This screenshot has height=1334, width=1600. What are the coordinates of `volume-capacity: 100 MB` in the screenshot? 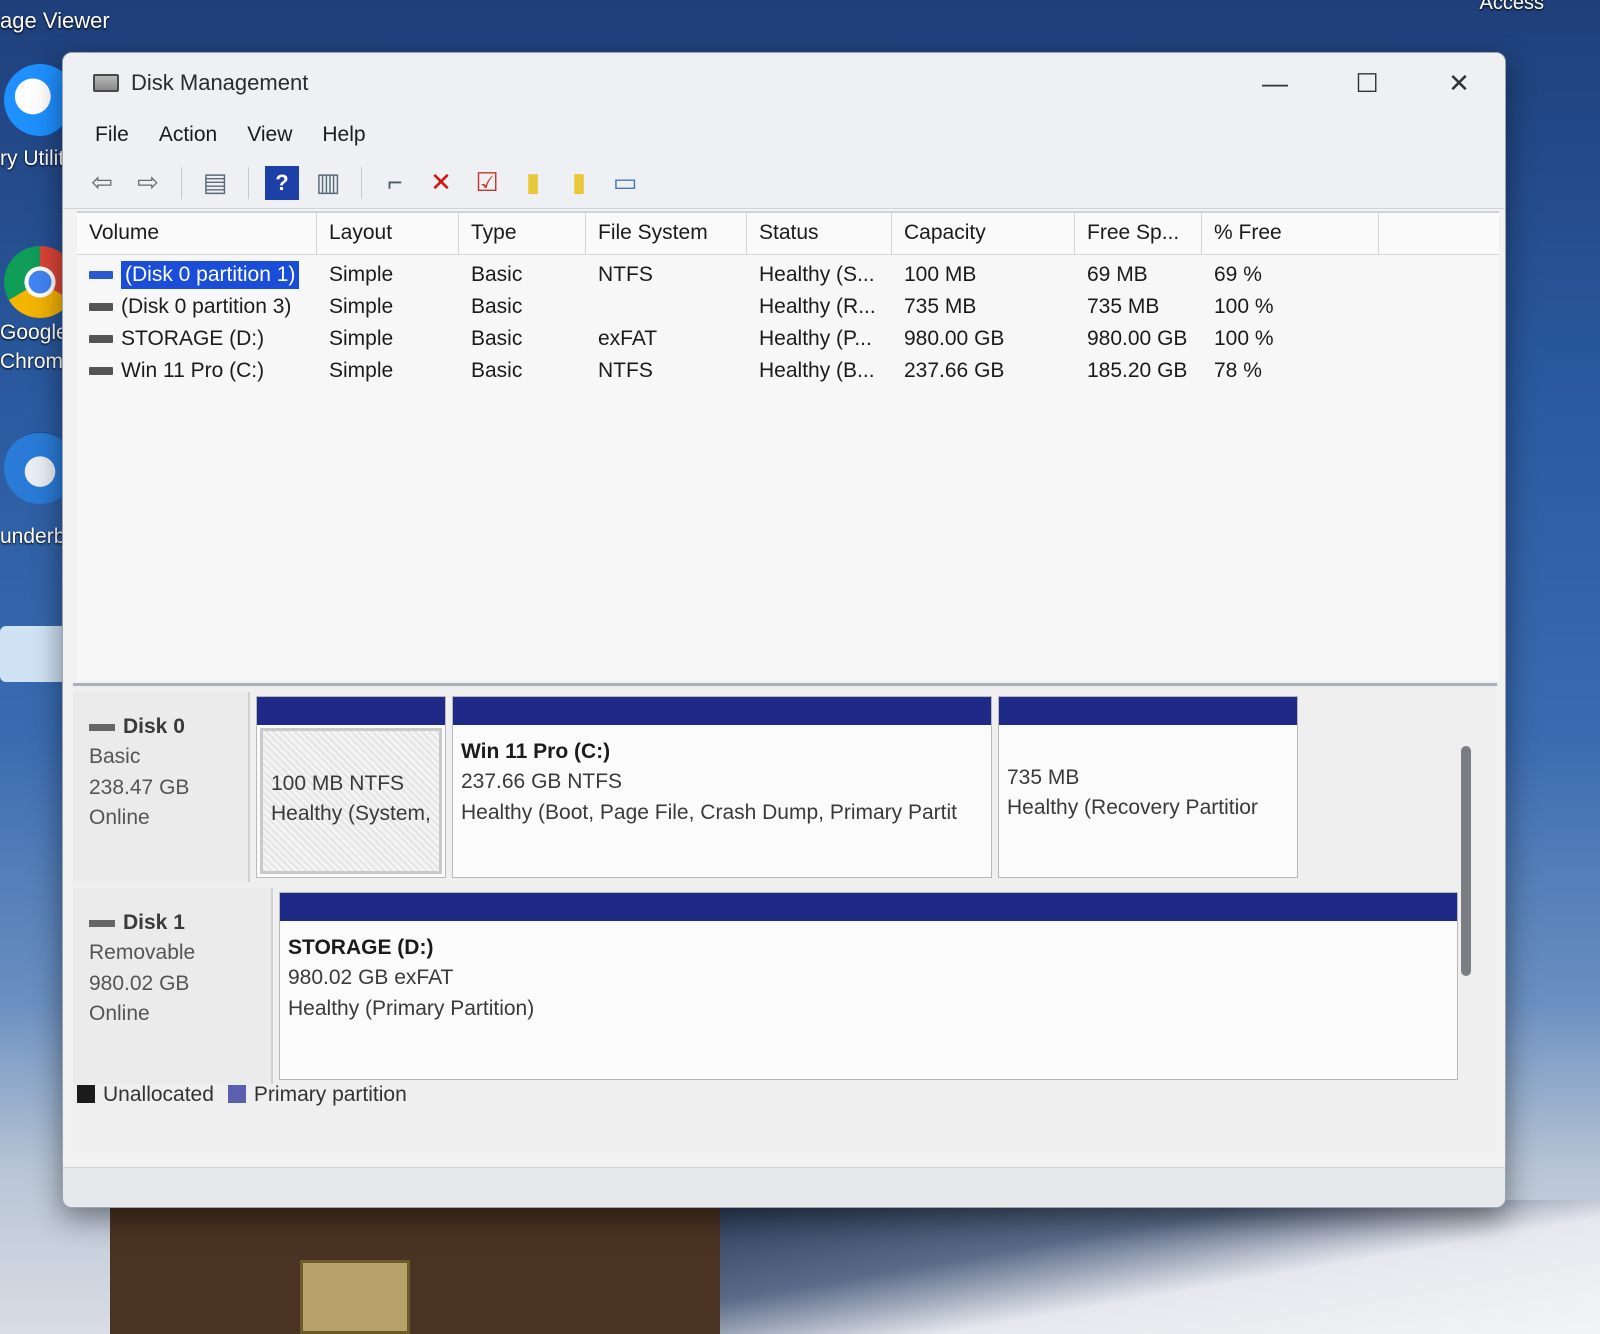 It's located at (940, 274).